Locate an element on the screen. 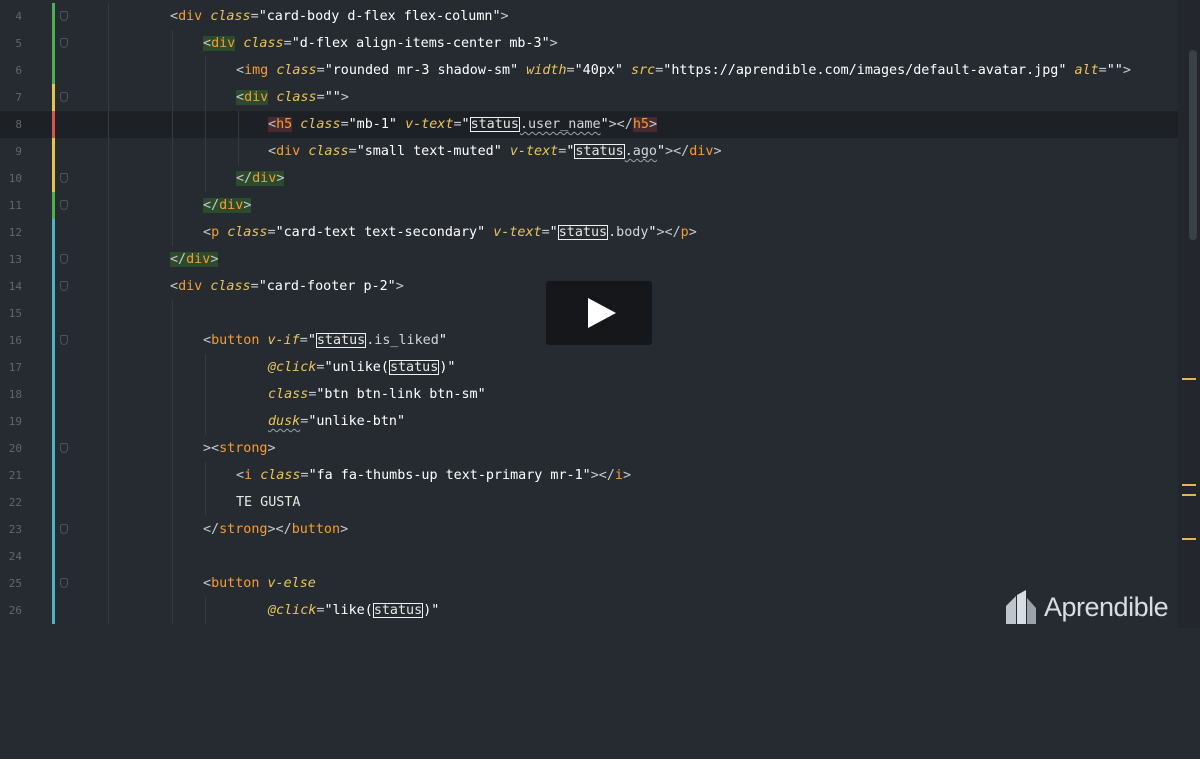  line-number: 9 is located at coordinates (18, 151).